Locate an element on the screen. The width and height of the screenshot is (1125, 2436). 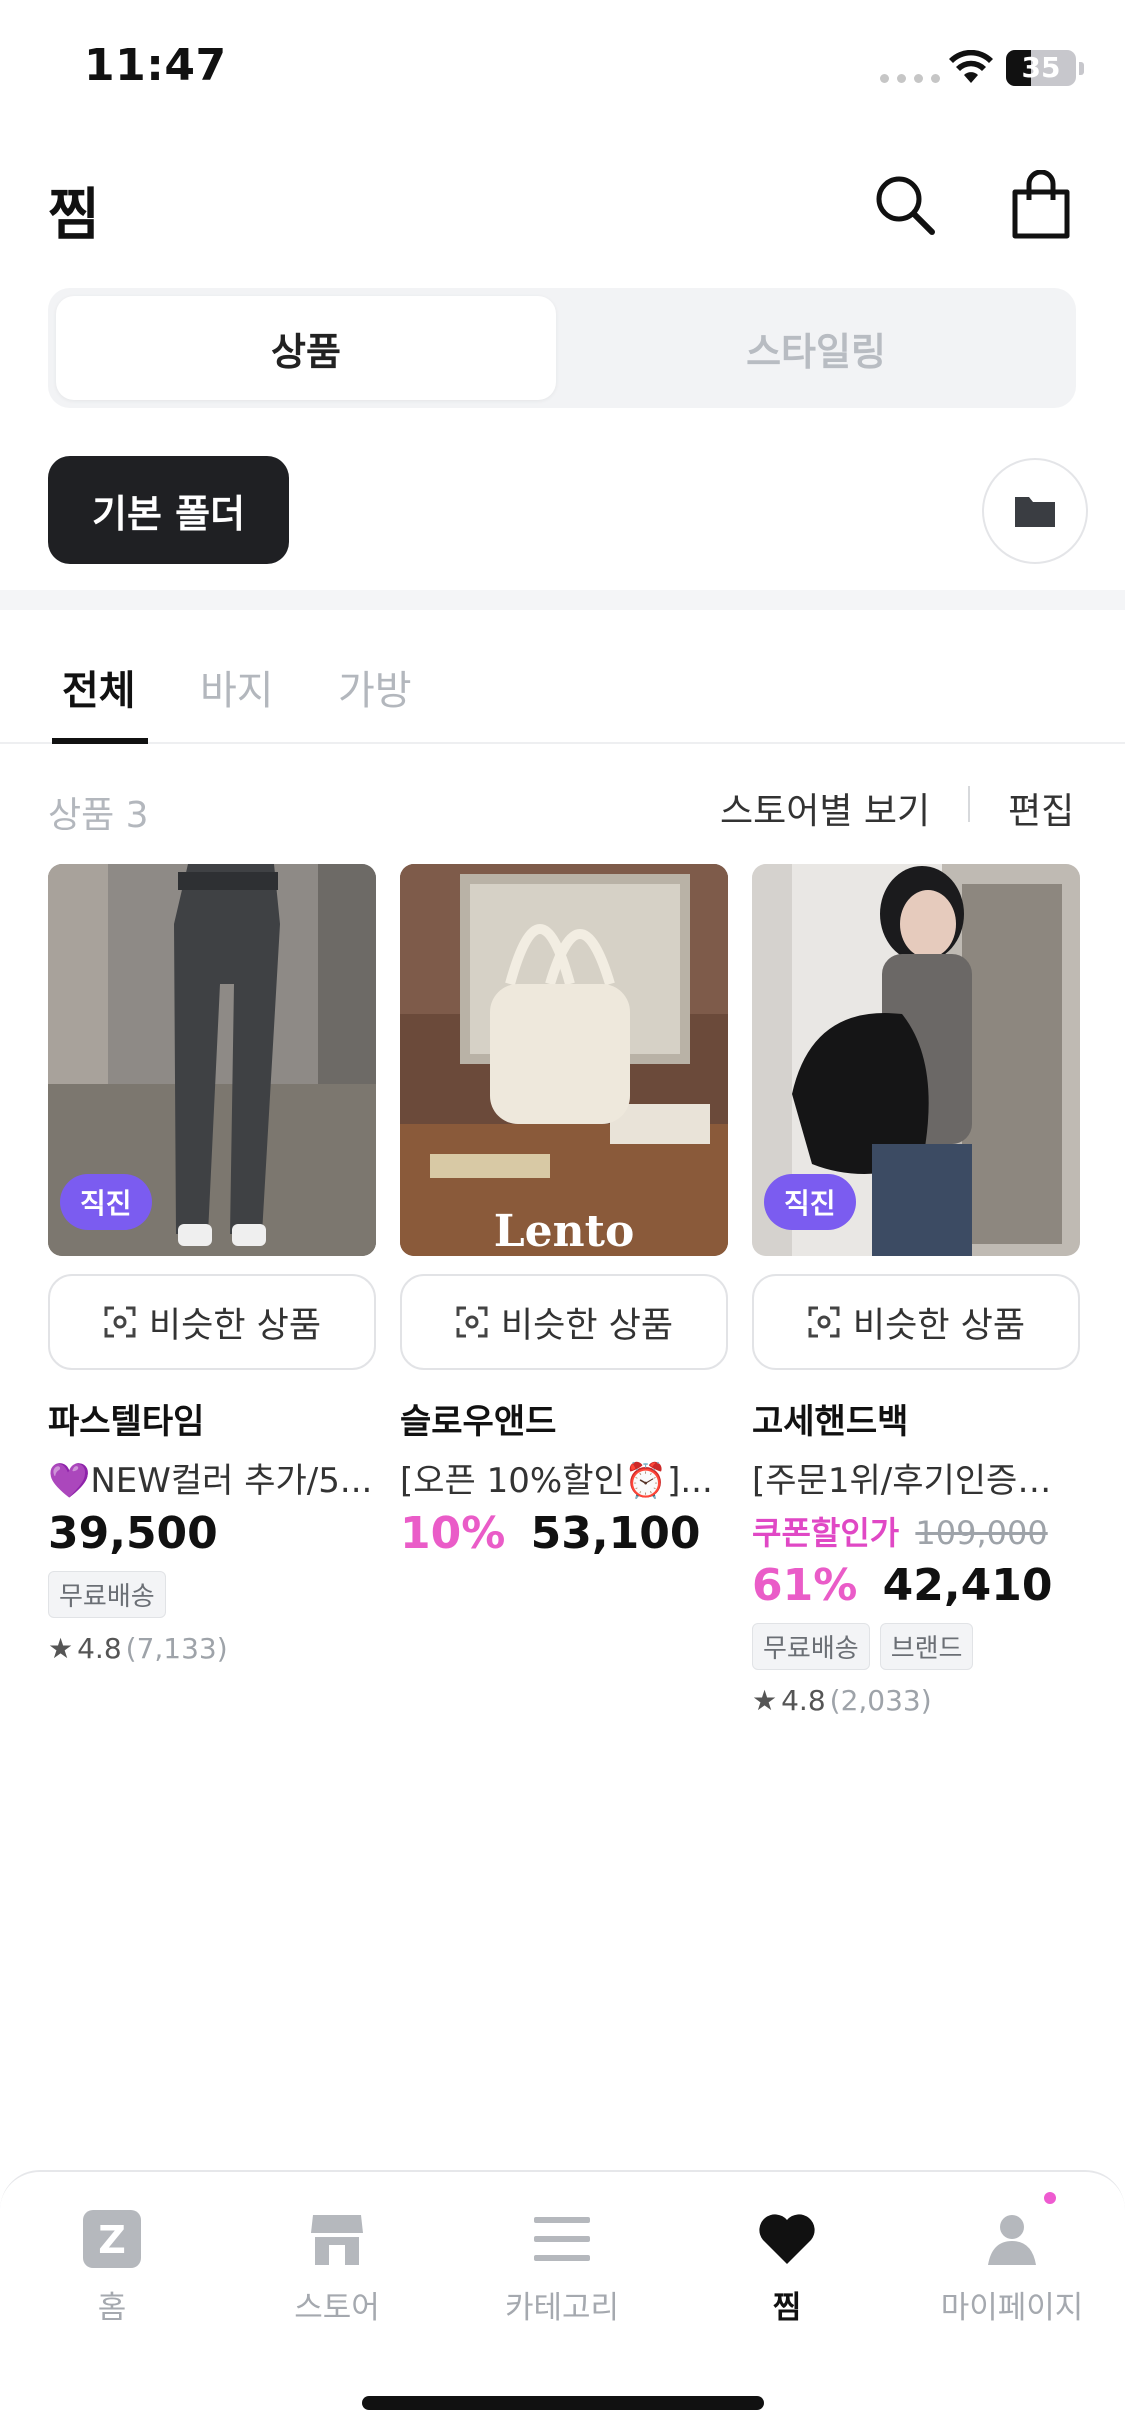
wifi-icon is located at coordinates (971, 66).